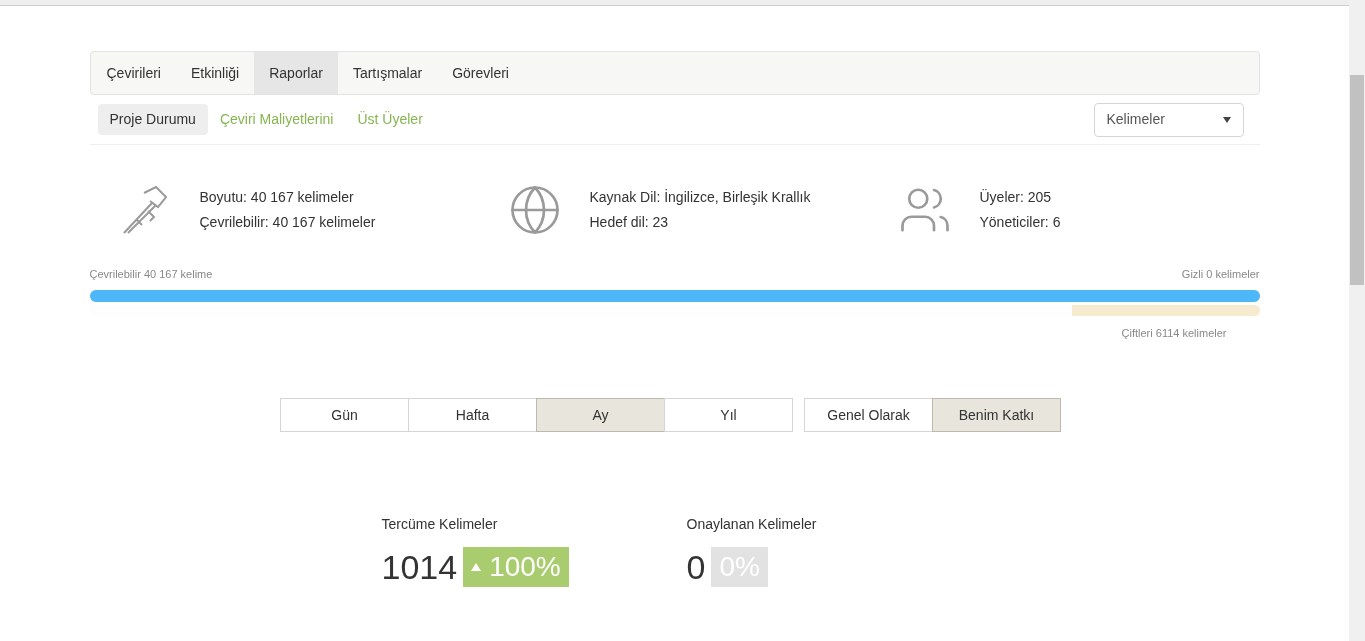 This screenshot has width=1365, height=641. What do you see at coordinates (696, 567) in the screenshot?
I see `stat-value: 0` at bounding box center [696, 567].